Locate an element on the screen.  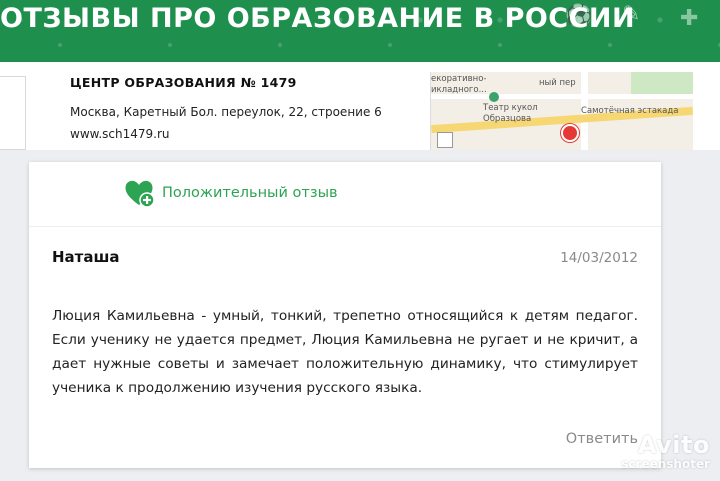
map-label: Образцова is located at coordinates (507, 119).